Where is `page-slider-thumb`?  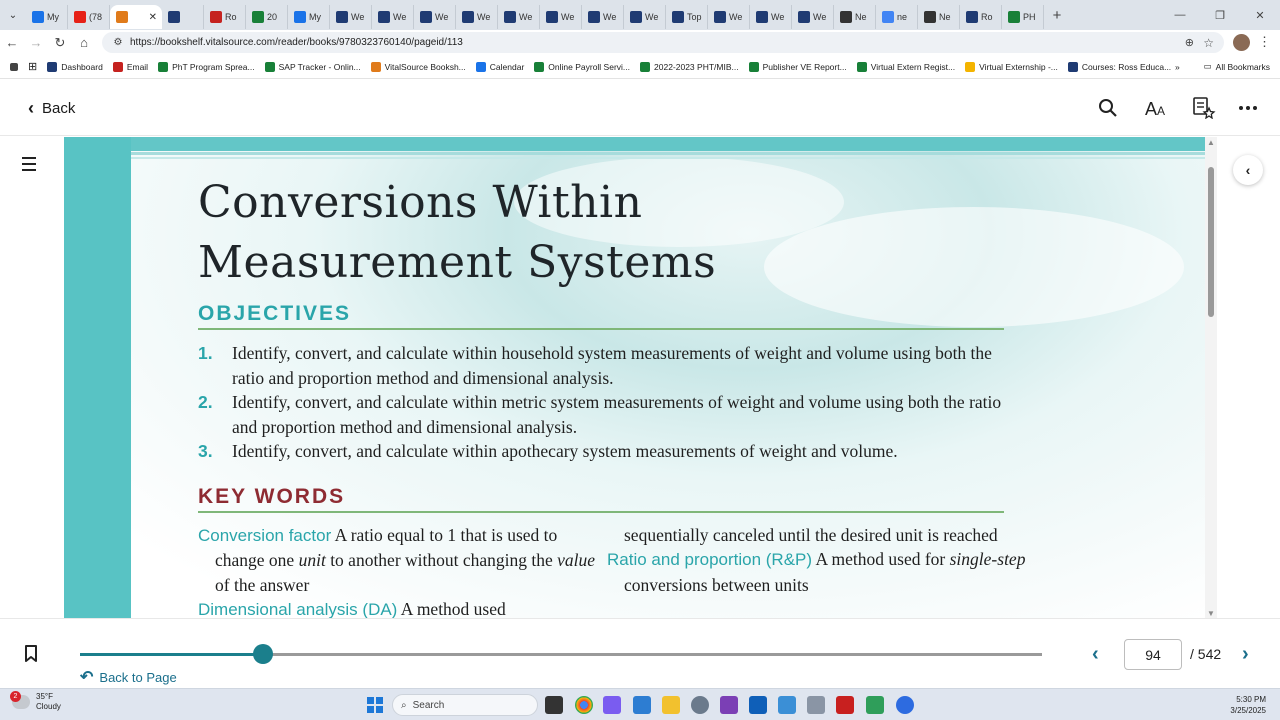
page-slider-thumb is located at coordinates (262, 654).